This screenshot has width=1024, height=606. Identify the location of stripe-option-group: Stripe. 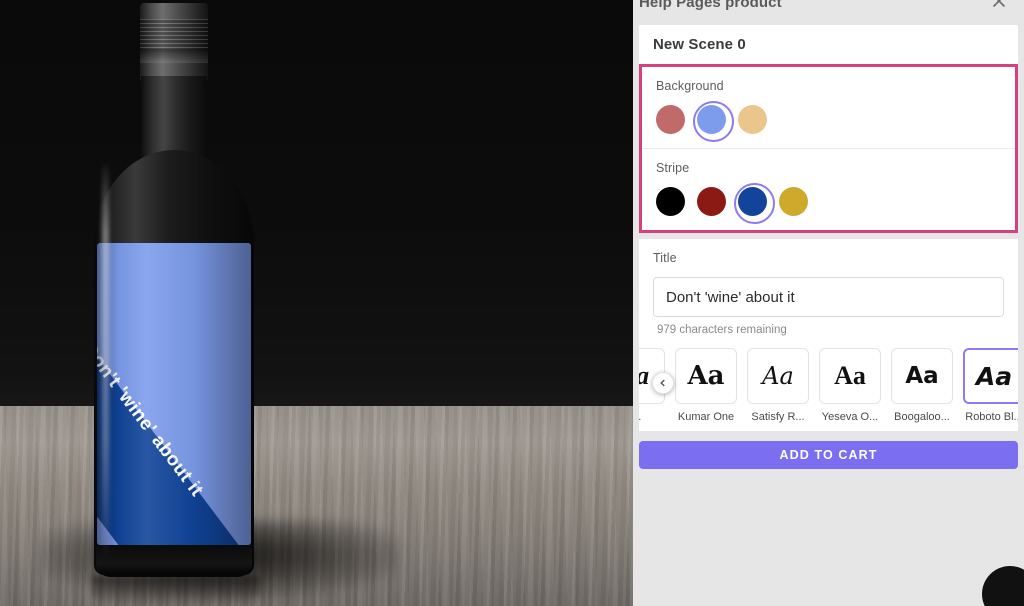
(828, 189).